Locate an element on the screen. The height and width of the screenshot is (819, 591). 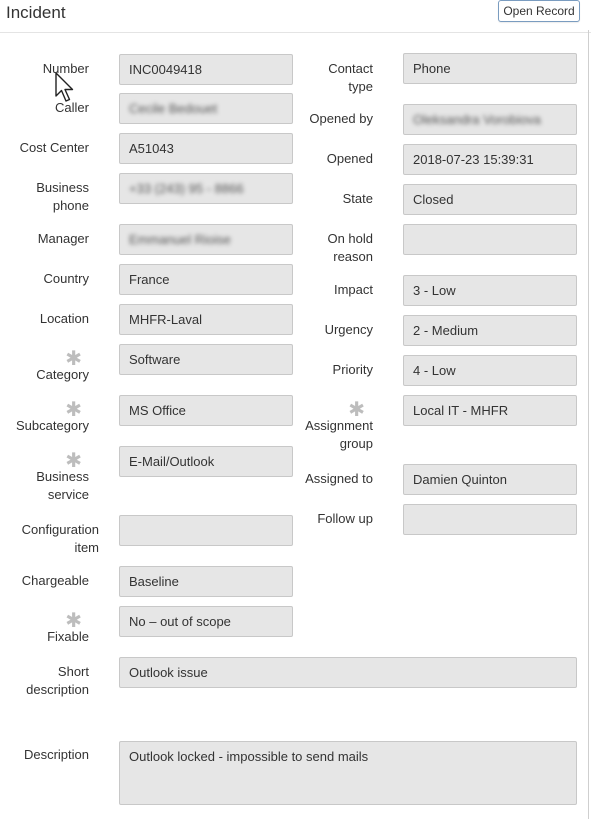
short-description-label-line1: Short is located at coordinates (73, 671).